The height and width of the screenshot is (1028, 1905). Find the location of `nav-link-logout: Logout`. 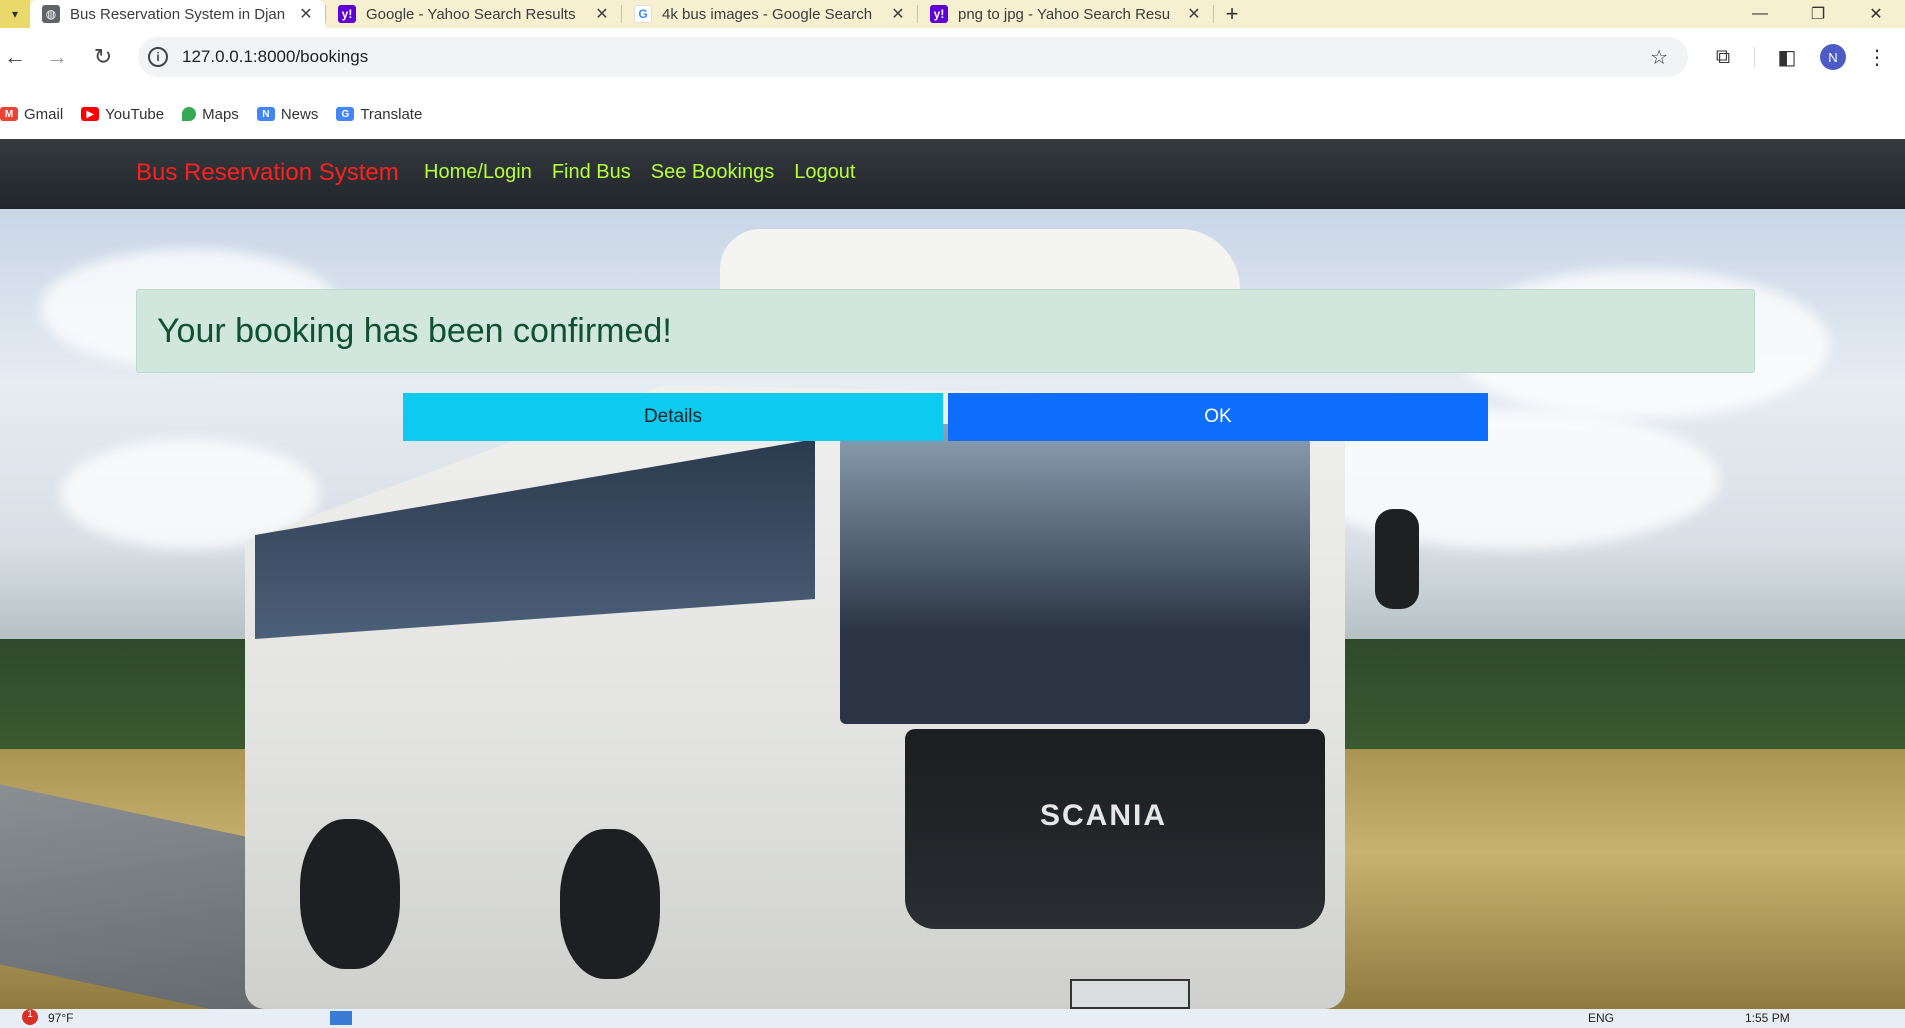

nav-link-logout: Logout is located at coordinates (824, 172).